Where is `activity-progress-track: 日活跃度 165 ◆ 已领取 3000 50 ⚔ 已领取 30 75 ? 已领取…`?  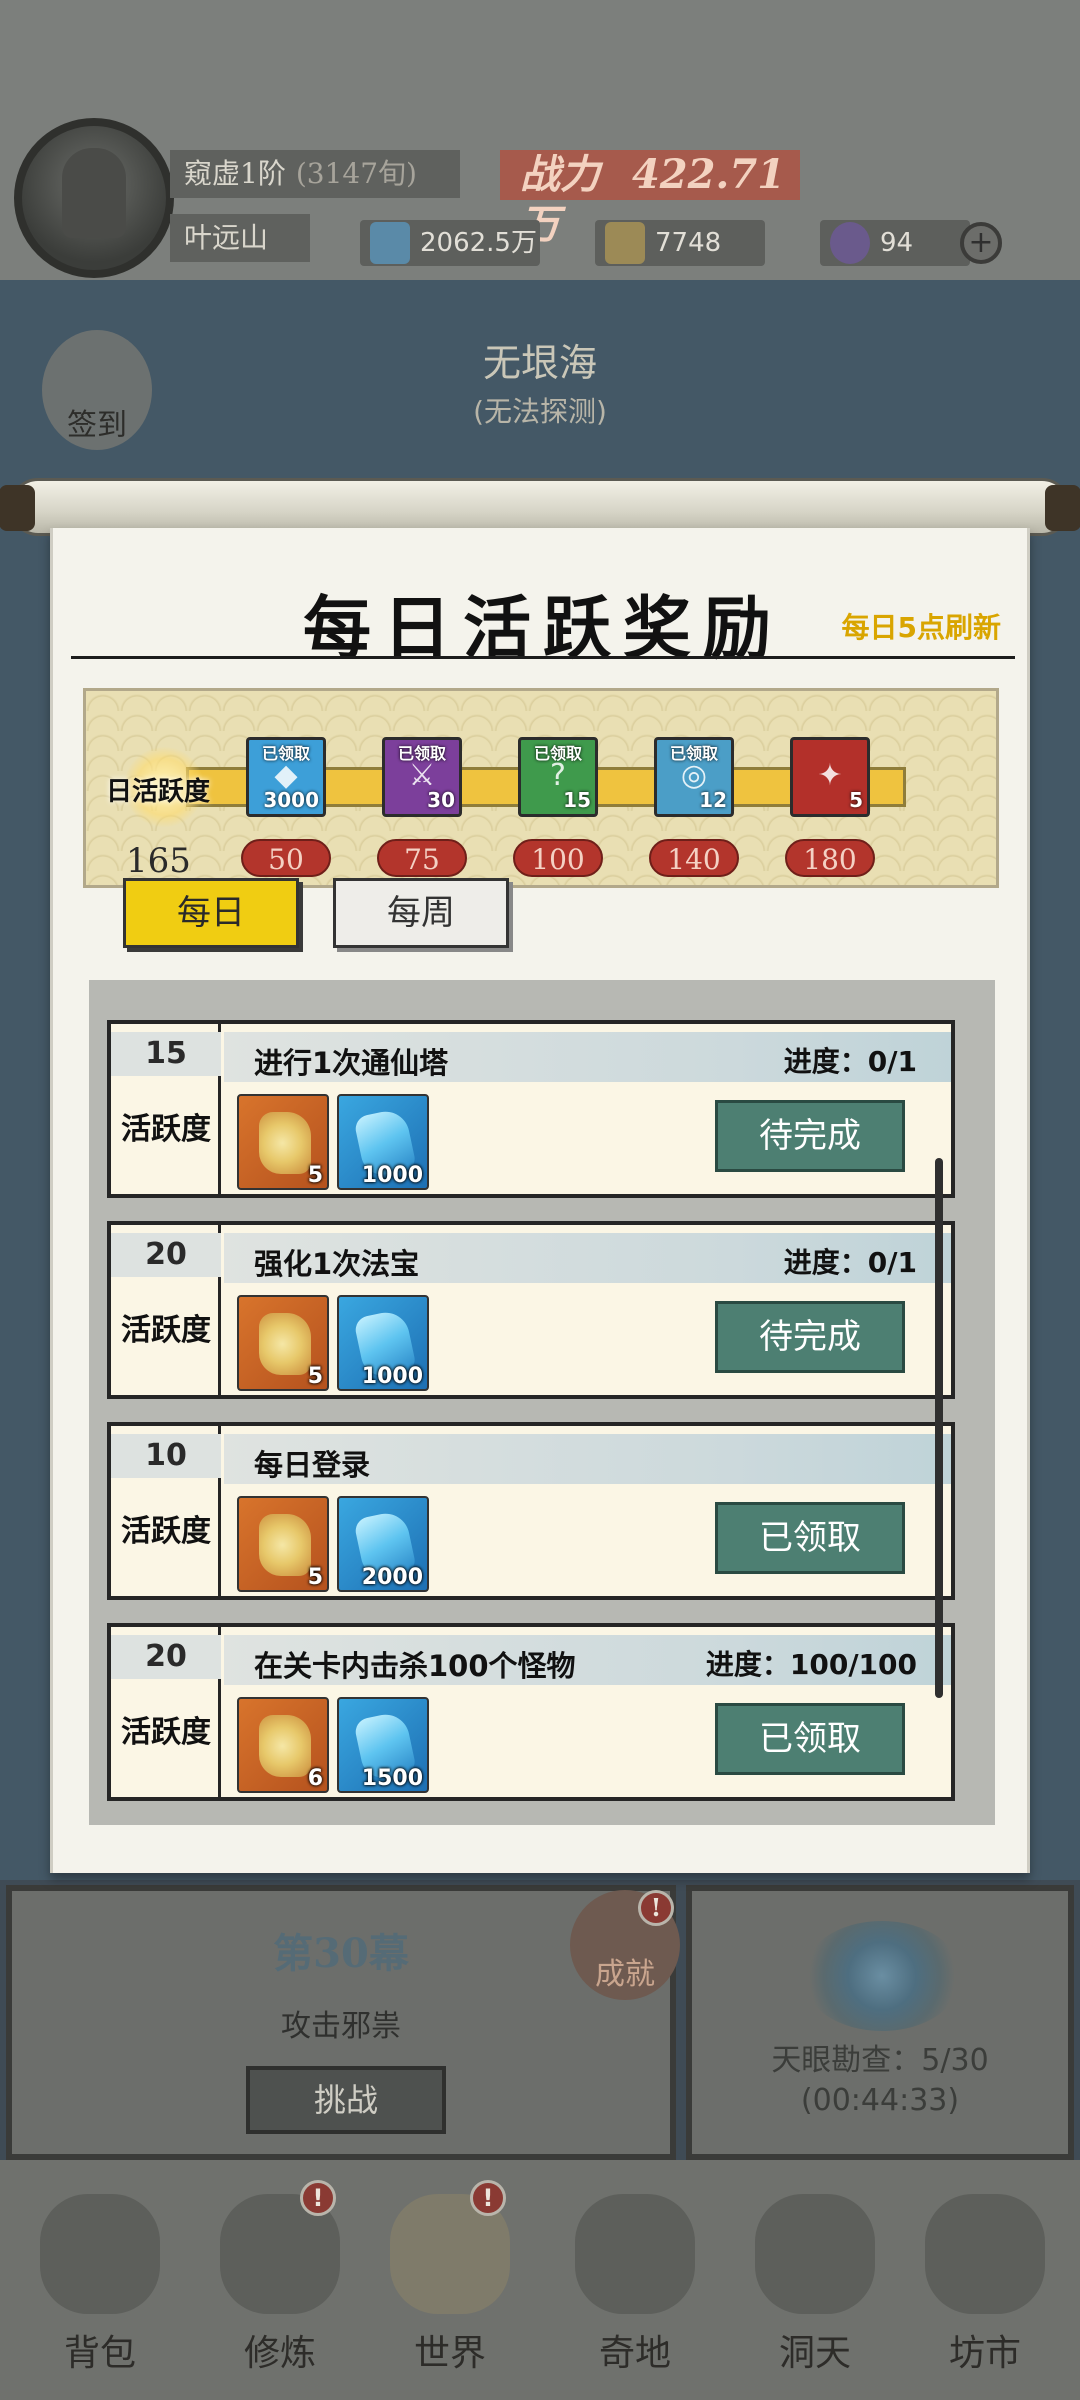 activity-progress-track: 日活跃度 165 ◆ 已领取 3000 50 ⚔ 已领取 30 75 ? 已领取… is located at coordinates (541, 788).